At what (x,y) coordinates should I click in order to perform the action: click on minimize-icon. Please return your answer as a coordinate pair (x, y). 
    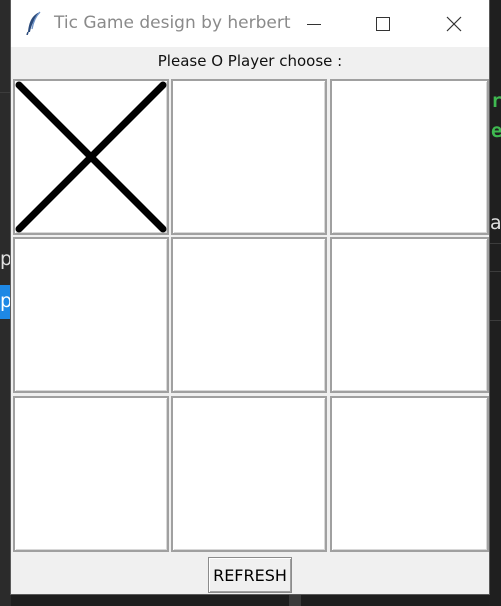
    Looking at the image, I should click on (314, 24).